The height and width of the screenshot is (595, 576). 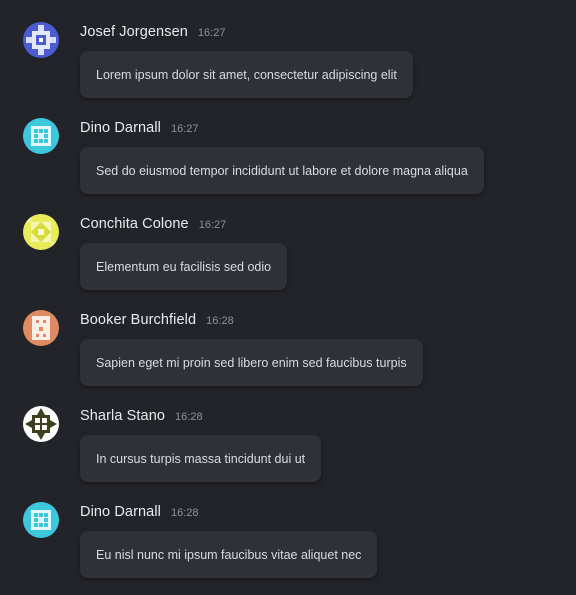 I want to click on author-name: Booker Burchfield, so click(x=138, y=320).